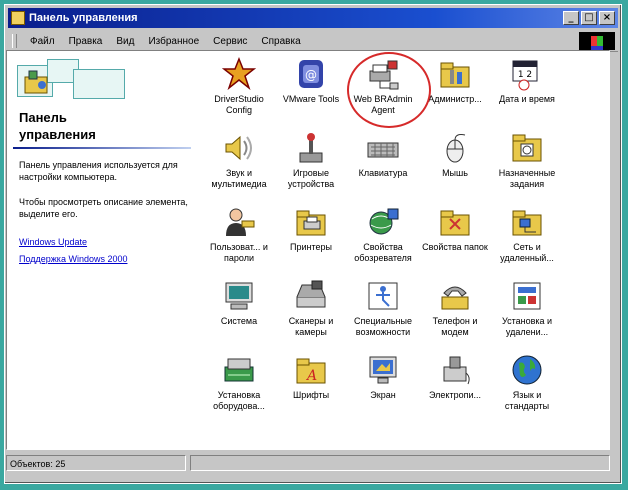 This screenshot has width=628, height=490. I want to click on status-bar: Объектов: 25, so click(308, 463).